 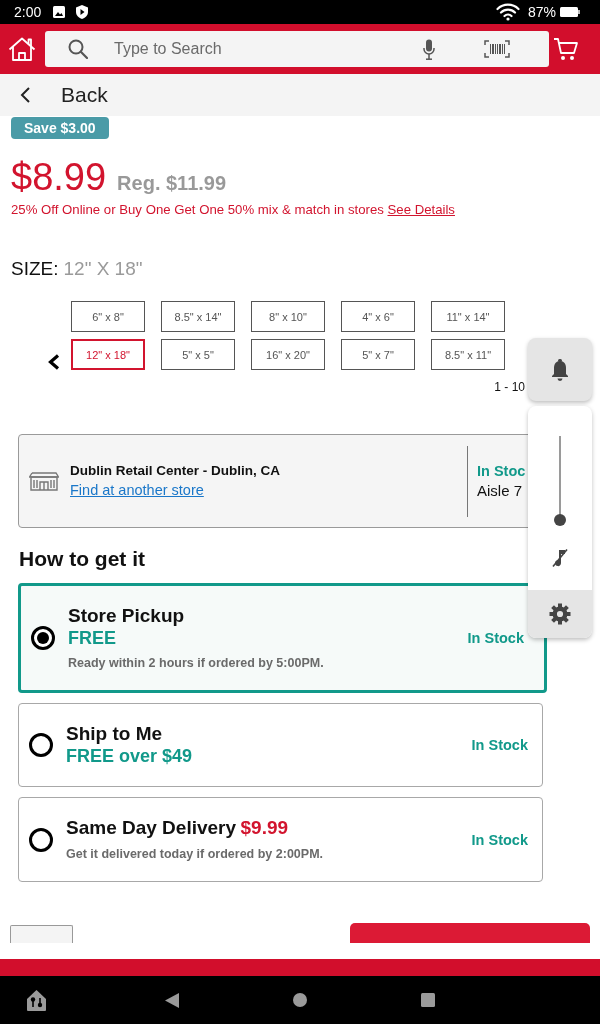 What do you see at coordinates (175, 471) in the screenshot?
I see `store-name: Dublin Retail Center - Dublin, CA` at bounding box center [175, 471].